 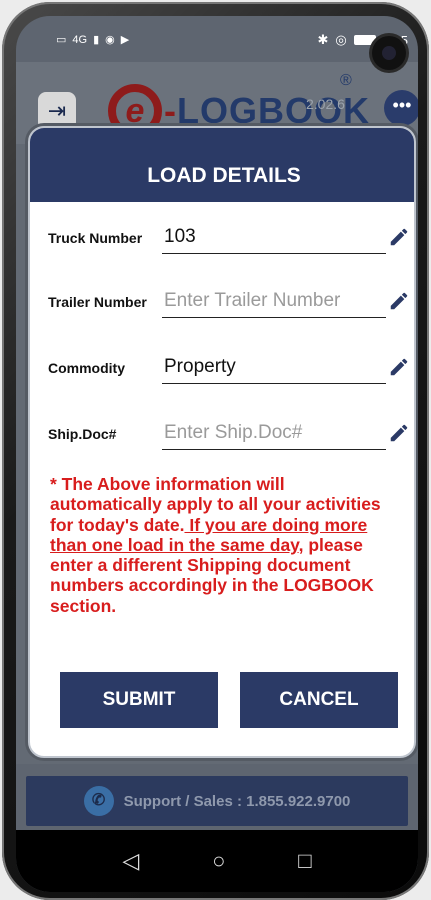 I want to click on ship-doc-field: Ship.Doc#, so click(x=229, y=430).